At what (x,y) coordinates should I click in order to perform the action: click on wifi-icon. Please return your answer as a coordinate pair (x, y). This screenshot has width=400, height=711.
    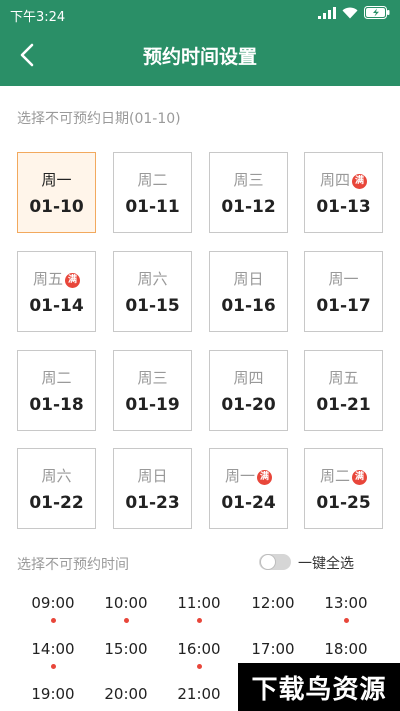
    Looking at the image, I should click on (350, 12).